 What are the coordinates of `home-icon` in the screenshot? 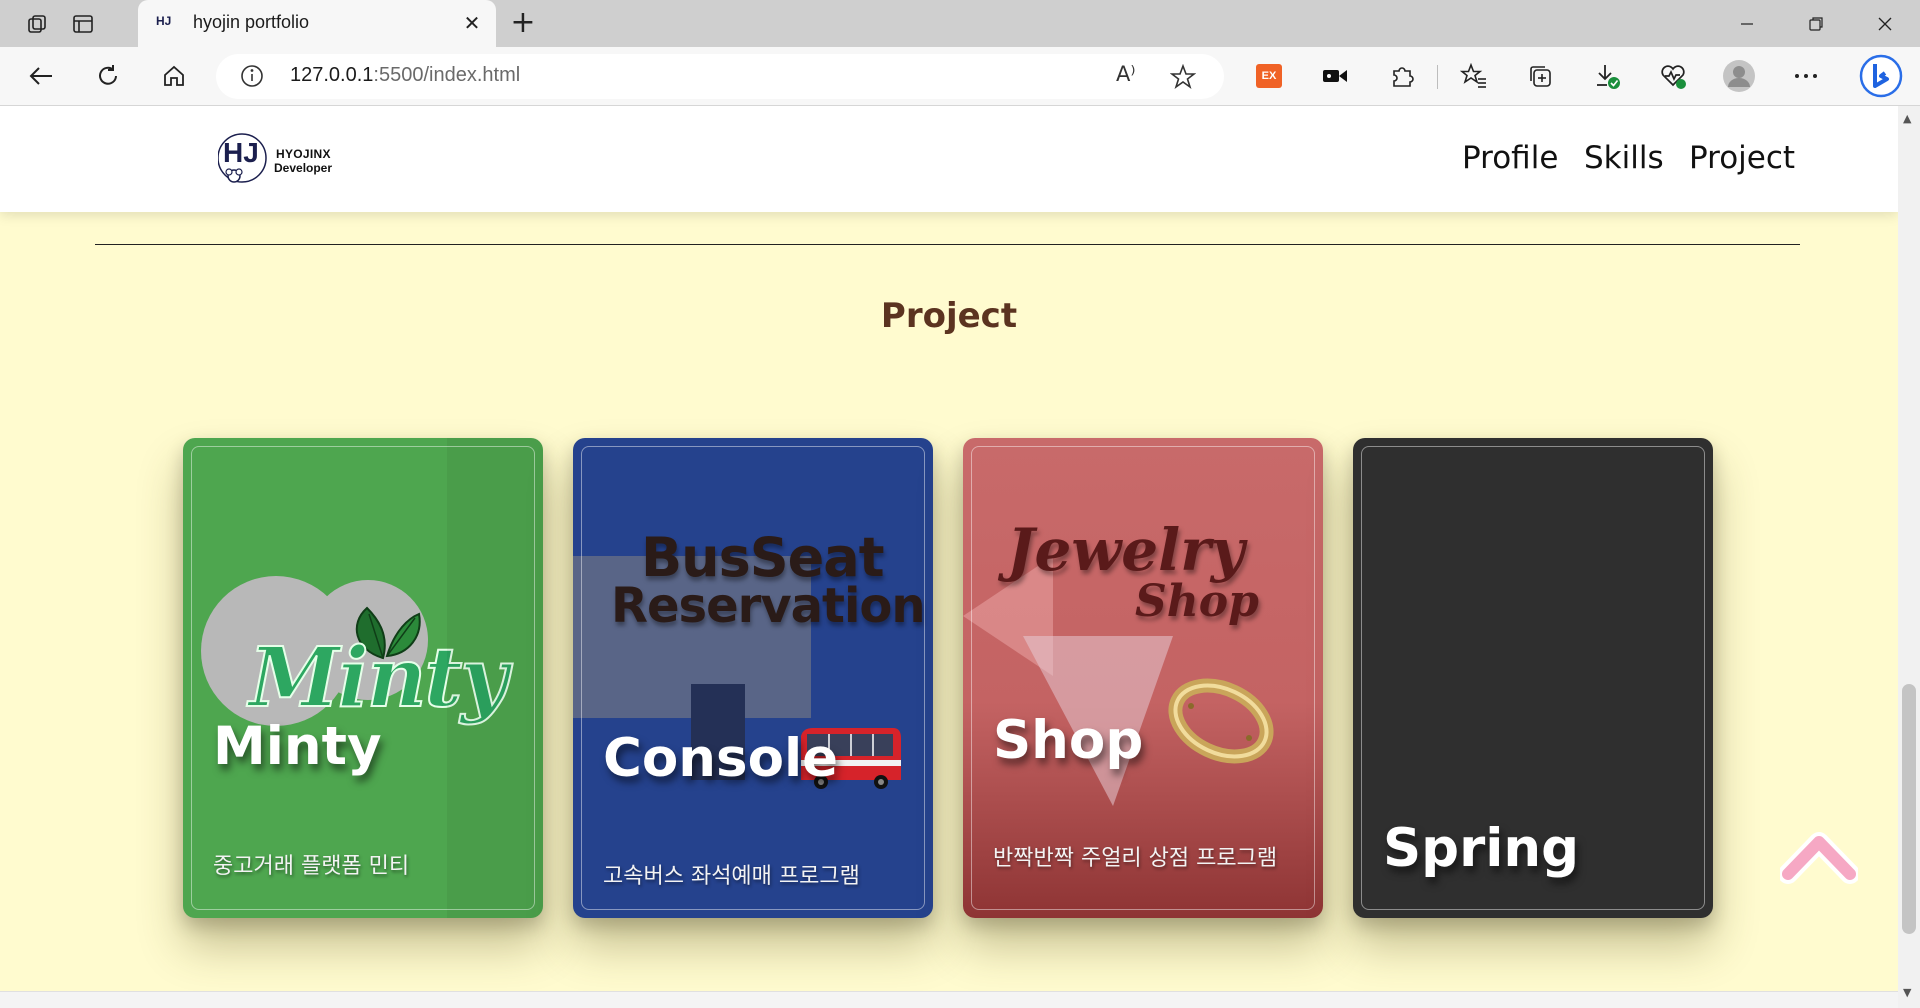 It's located at (174, 76).